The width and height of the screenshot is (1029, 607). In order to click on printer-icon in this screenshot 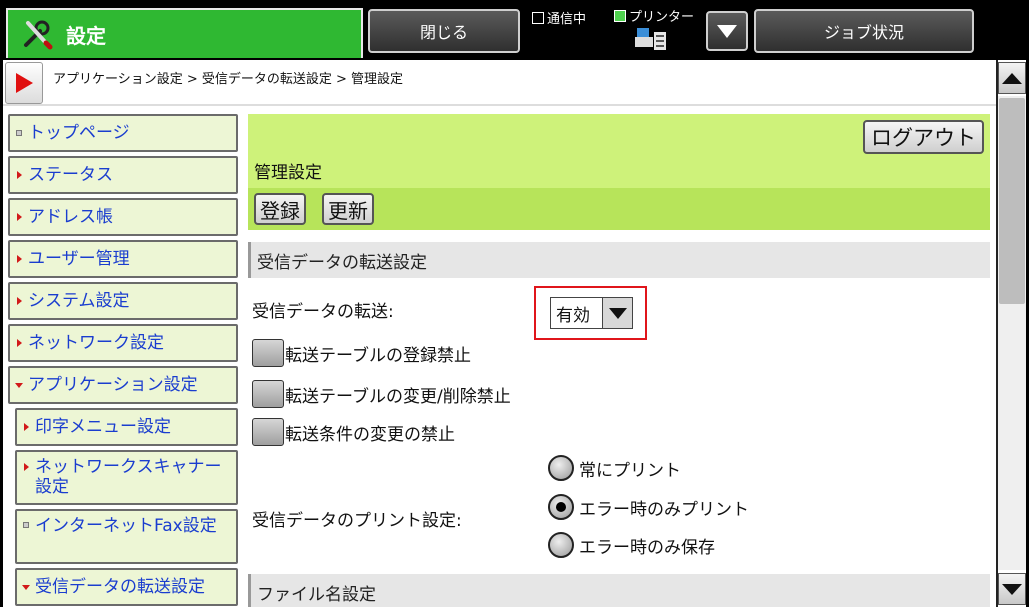, I will do `click(651, 39)`.